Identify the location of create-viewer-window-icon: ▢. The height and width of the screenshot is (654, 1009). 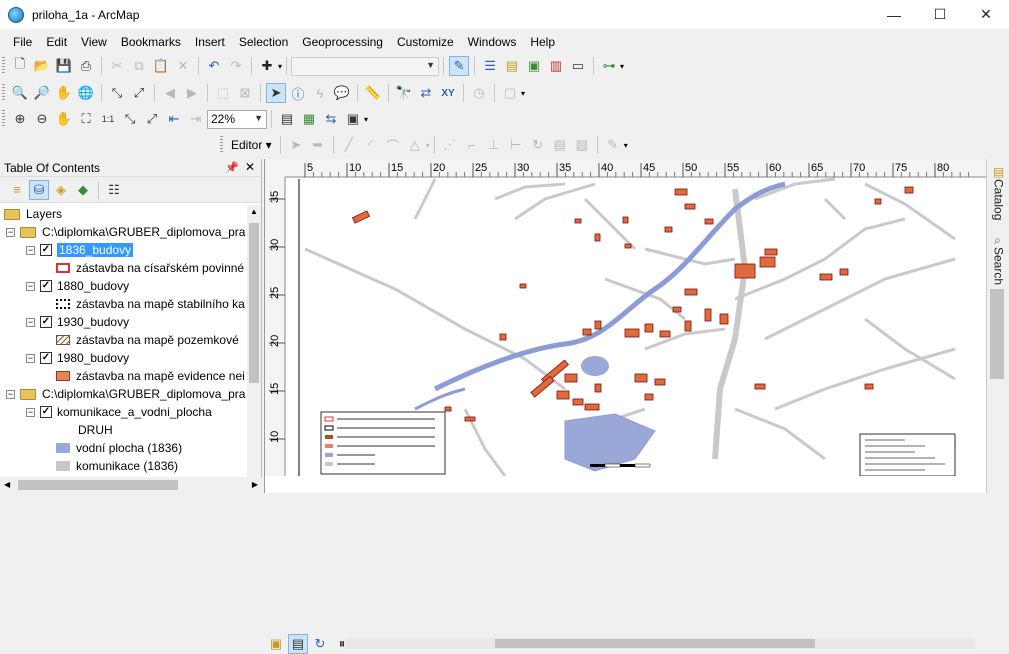
(510, 93).